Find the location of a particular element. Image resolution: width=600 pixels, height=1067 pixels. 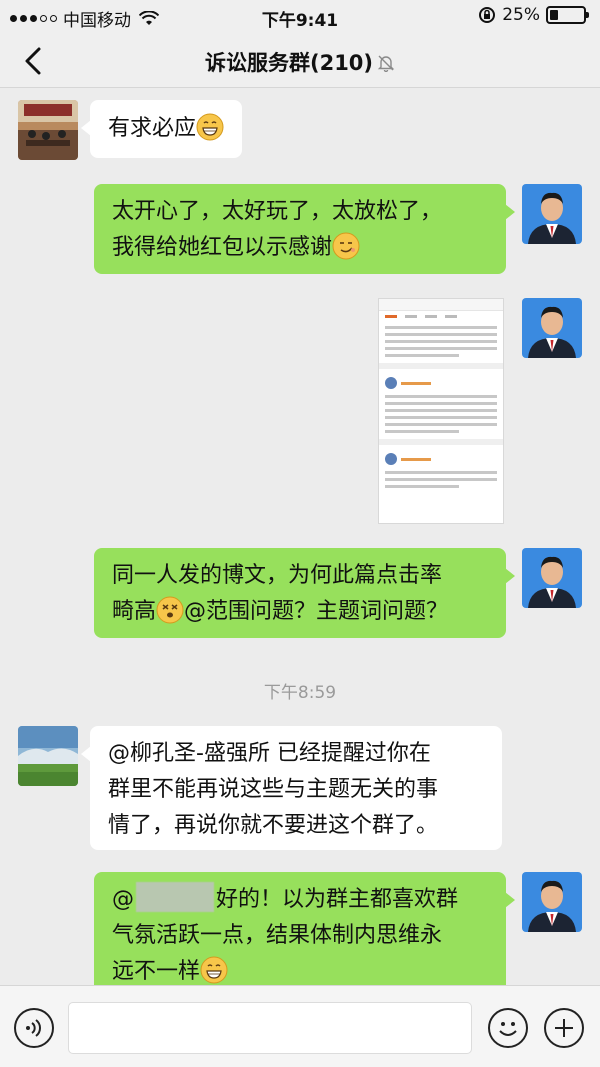

message-input is located at coordinates (270, 1028).